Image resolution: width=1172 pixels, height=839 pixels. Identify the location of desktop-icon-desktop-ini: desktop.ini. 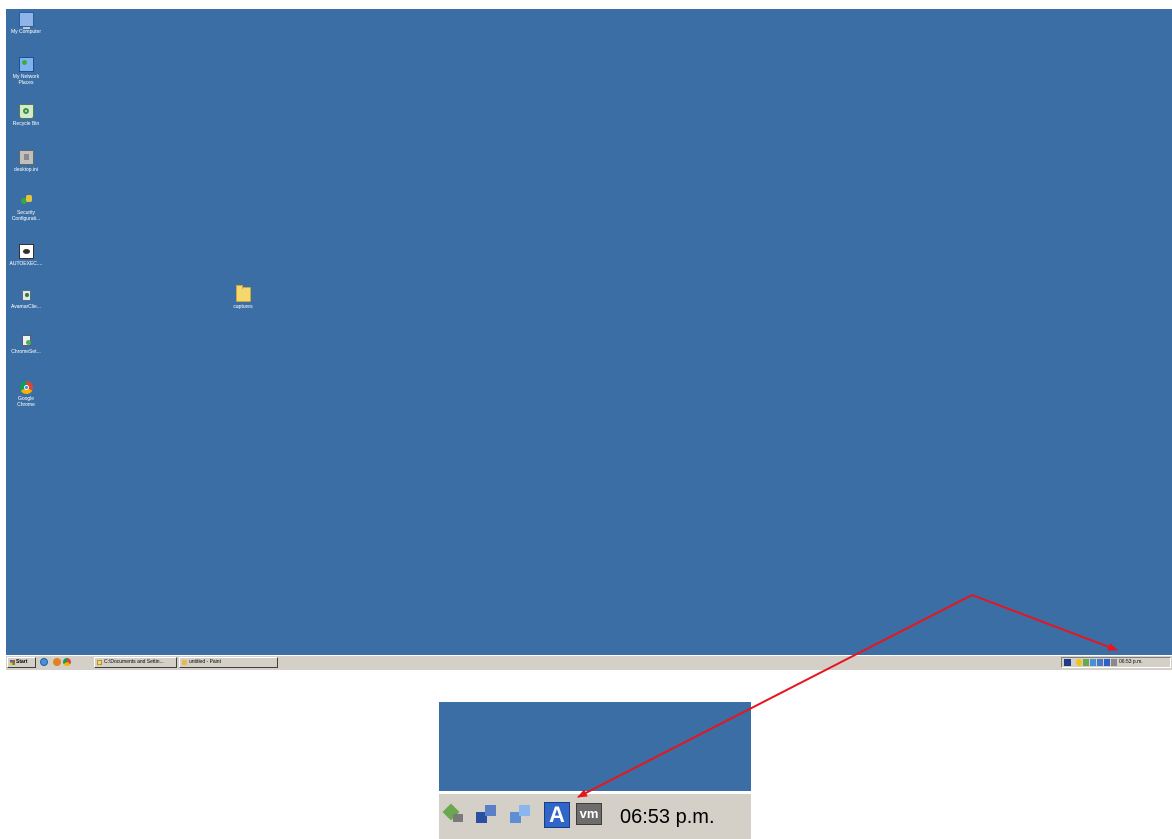
(26, 161).